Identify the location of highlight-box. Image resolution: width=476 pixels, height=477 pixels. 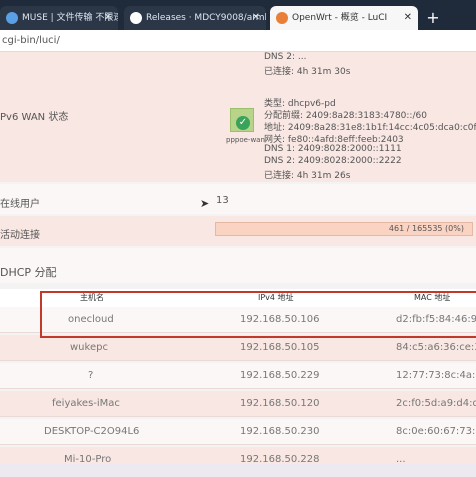
(258, 314).